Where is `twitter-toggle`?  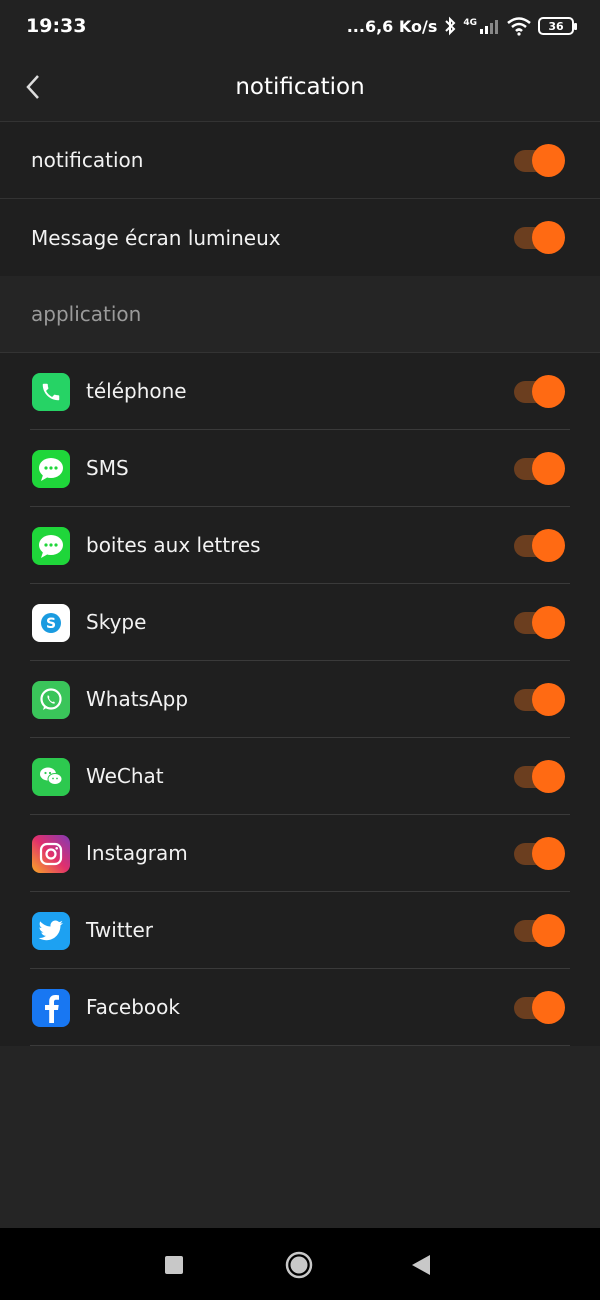
twitter-toggle is located at coordinates (540, 931).